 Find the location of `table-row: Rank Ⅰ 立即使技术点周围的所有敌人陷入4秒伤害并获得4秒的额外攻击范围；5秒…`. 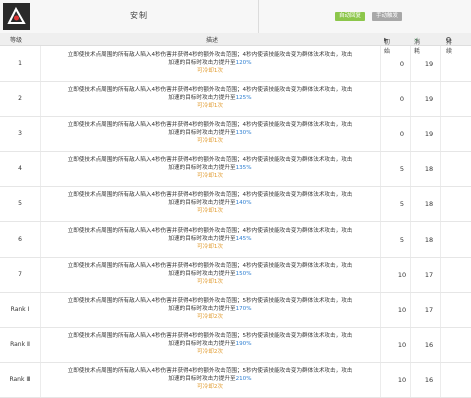

table-row: Rank Ⅰ 立即使技术点周围的所有敌人陷入4秒伤害并获得4秒的额外攻击范围；5秒… is located at coordinates (235, 310).